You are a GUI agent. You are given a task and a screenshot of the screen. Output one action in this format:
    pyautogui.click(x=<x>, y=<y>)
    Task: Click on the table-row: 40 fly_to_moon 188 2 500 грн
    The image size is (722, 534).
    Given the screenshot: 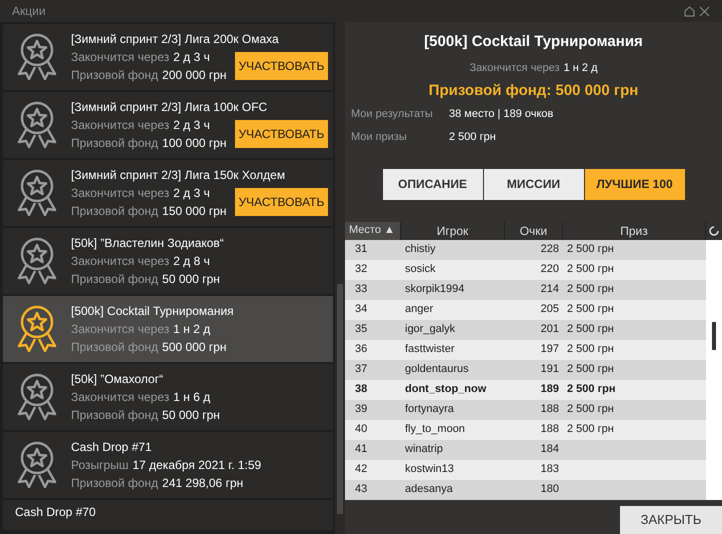 What is the action you would take?
    pyautogui.click(x=525, y=430)
    